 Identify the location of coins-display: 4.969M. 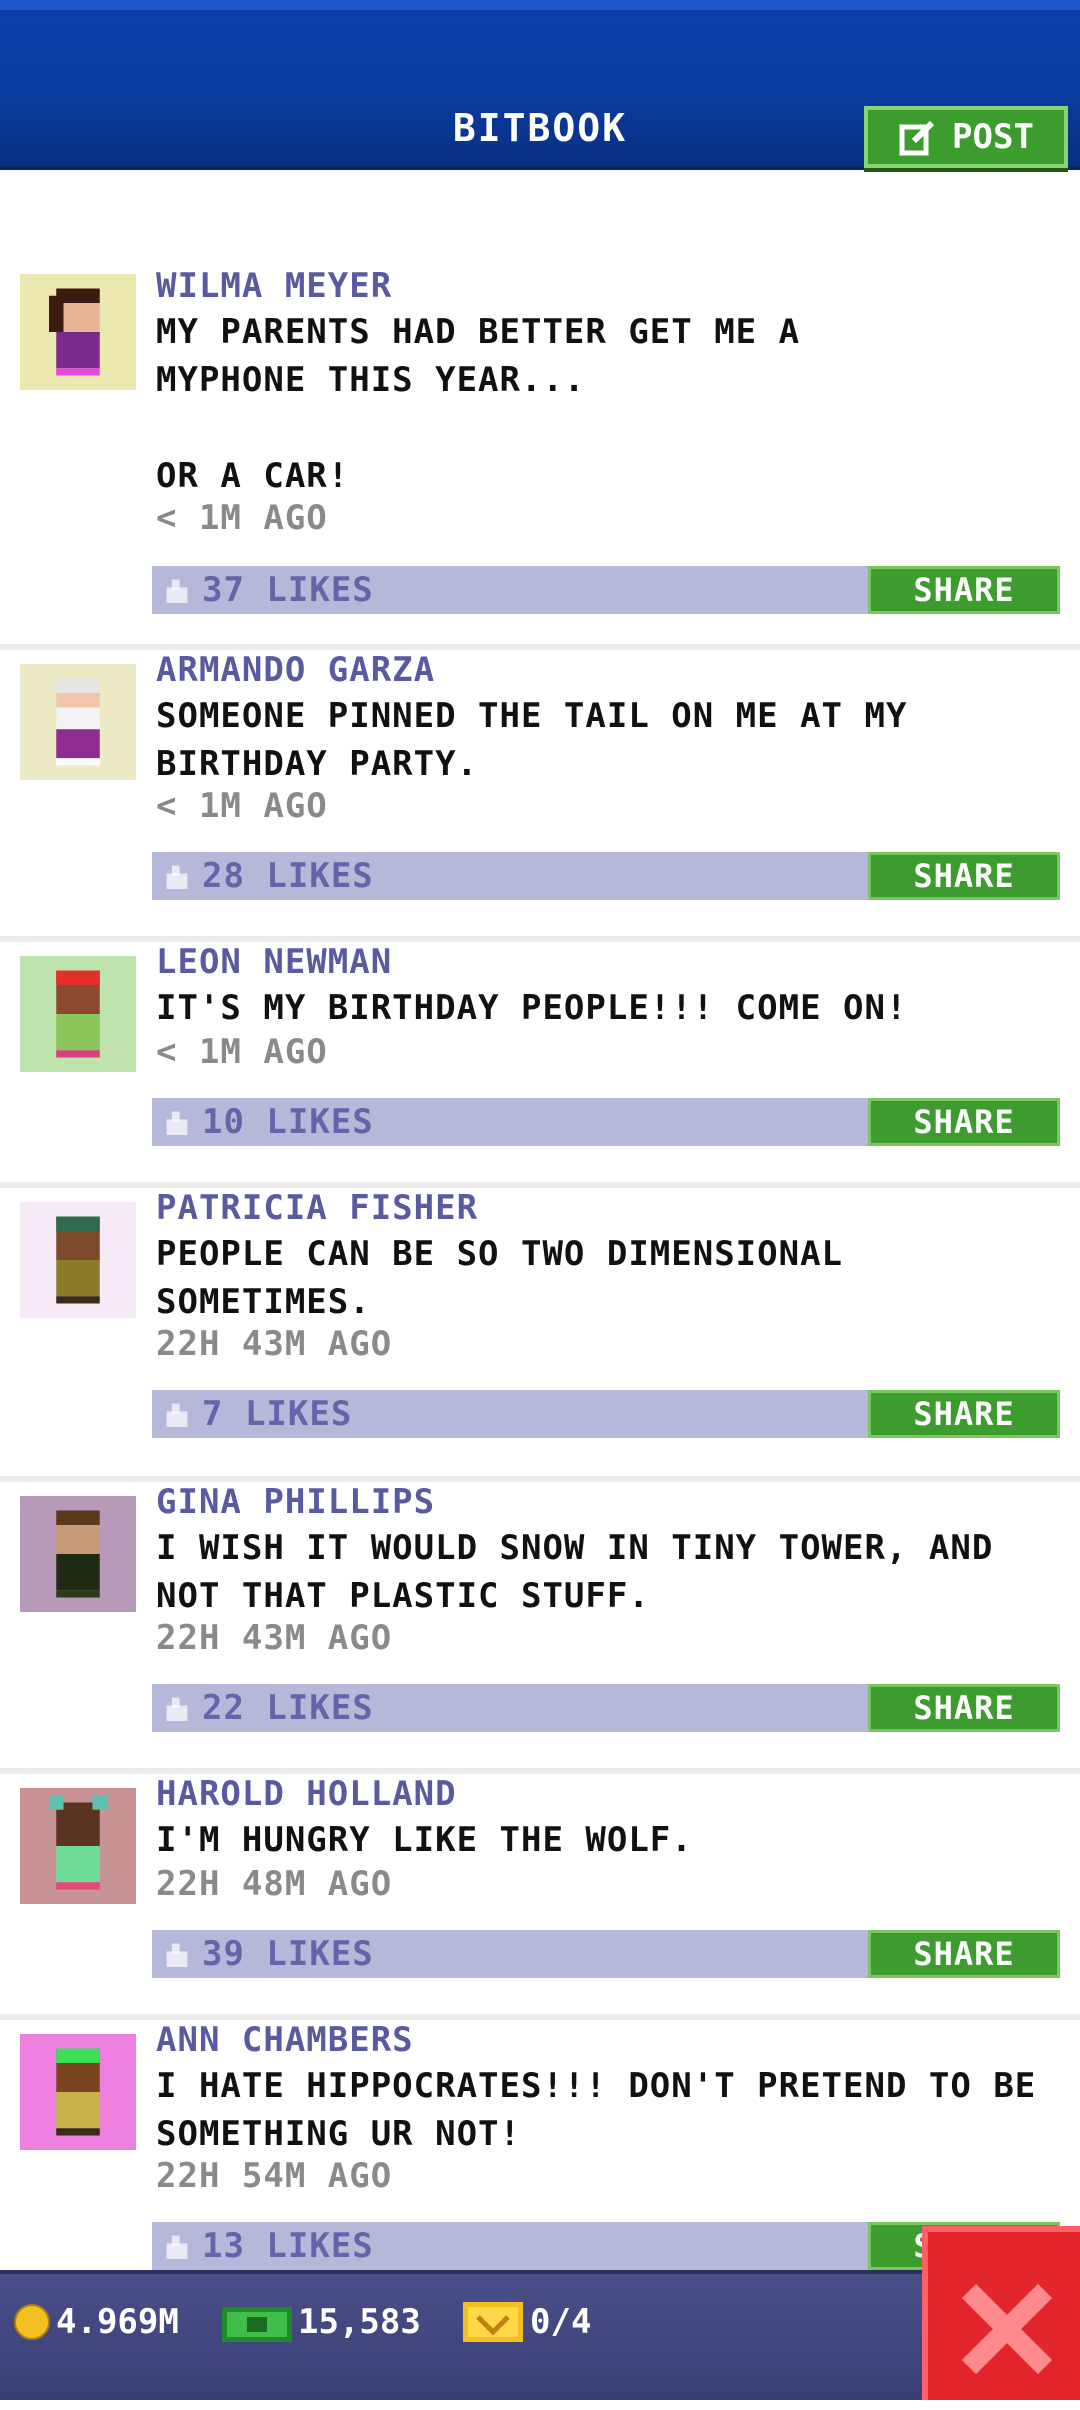
(96, 2322).